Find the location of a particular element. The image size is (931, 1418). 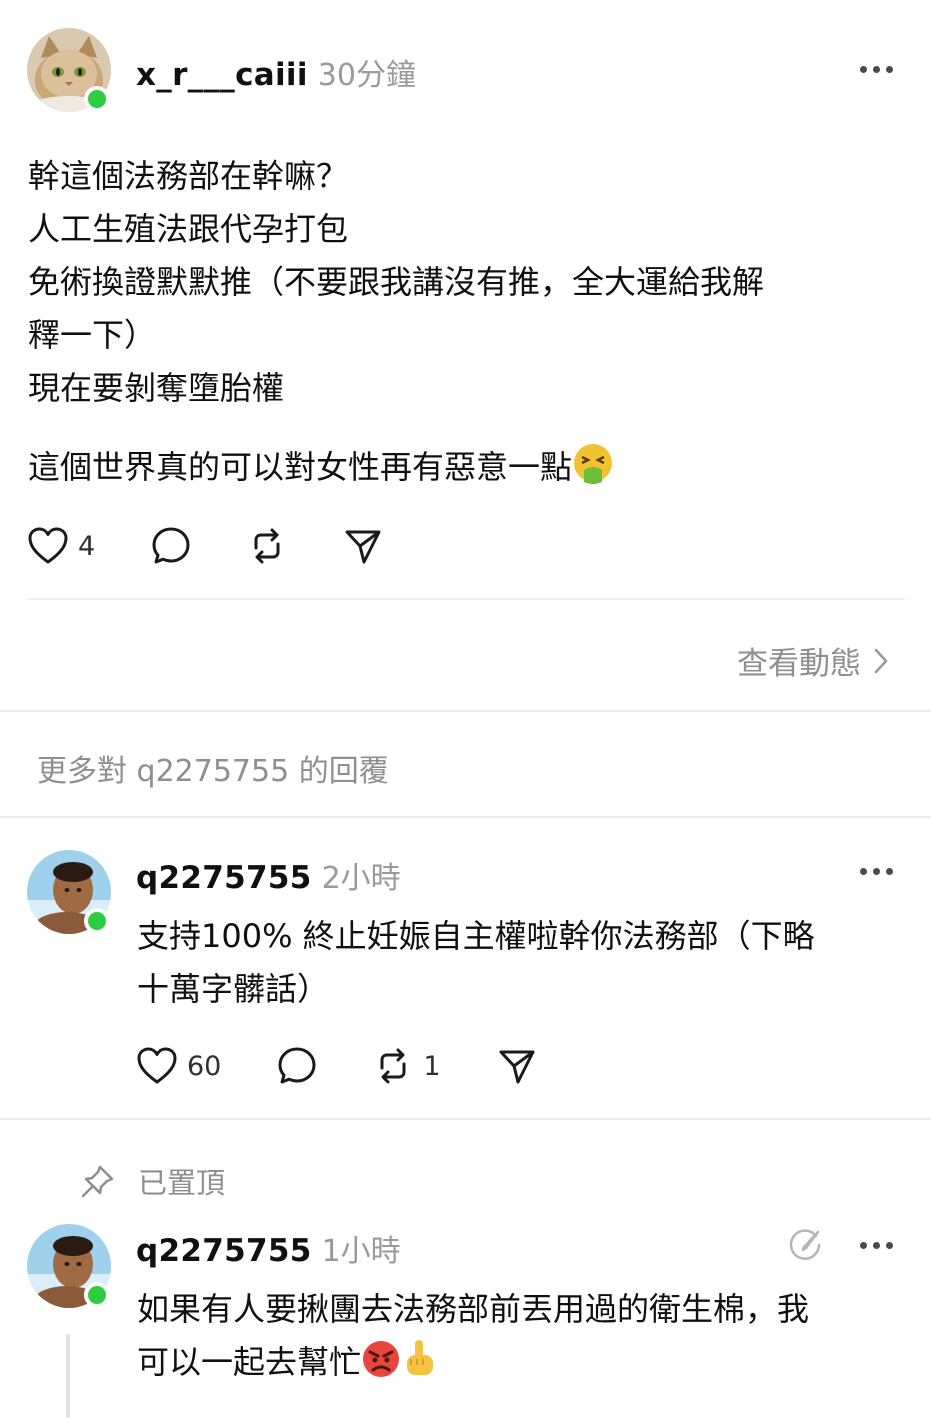

edit-button is located at coordinates (805, 1247).